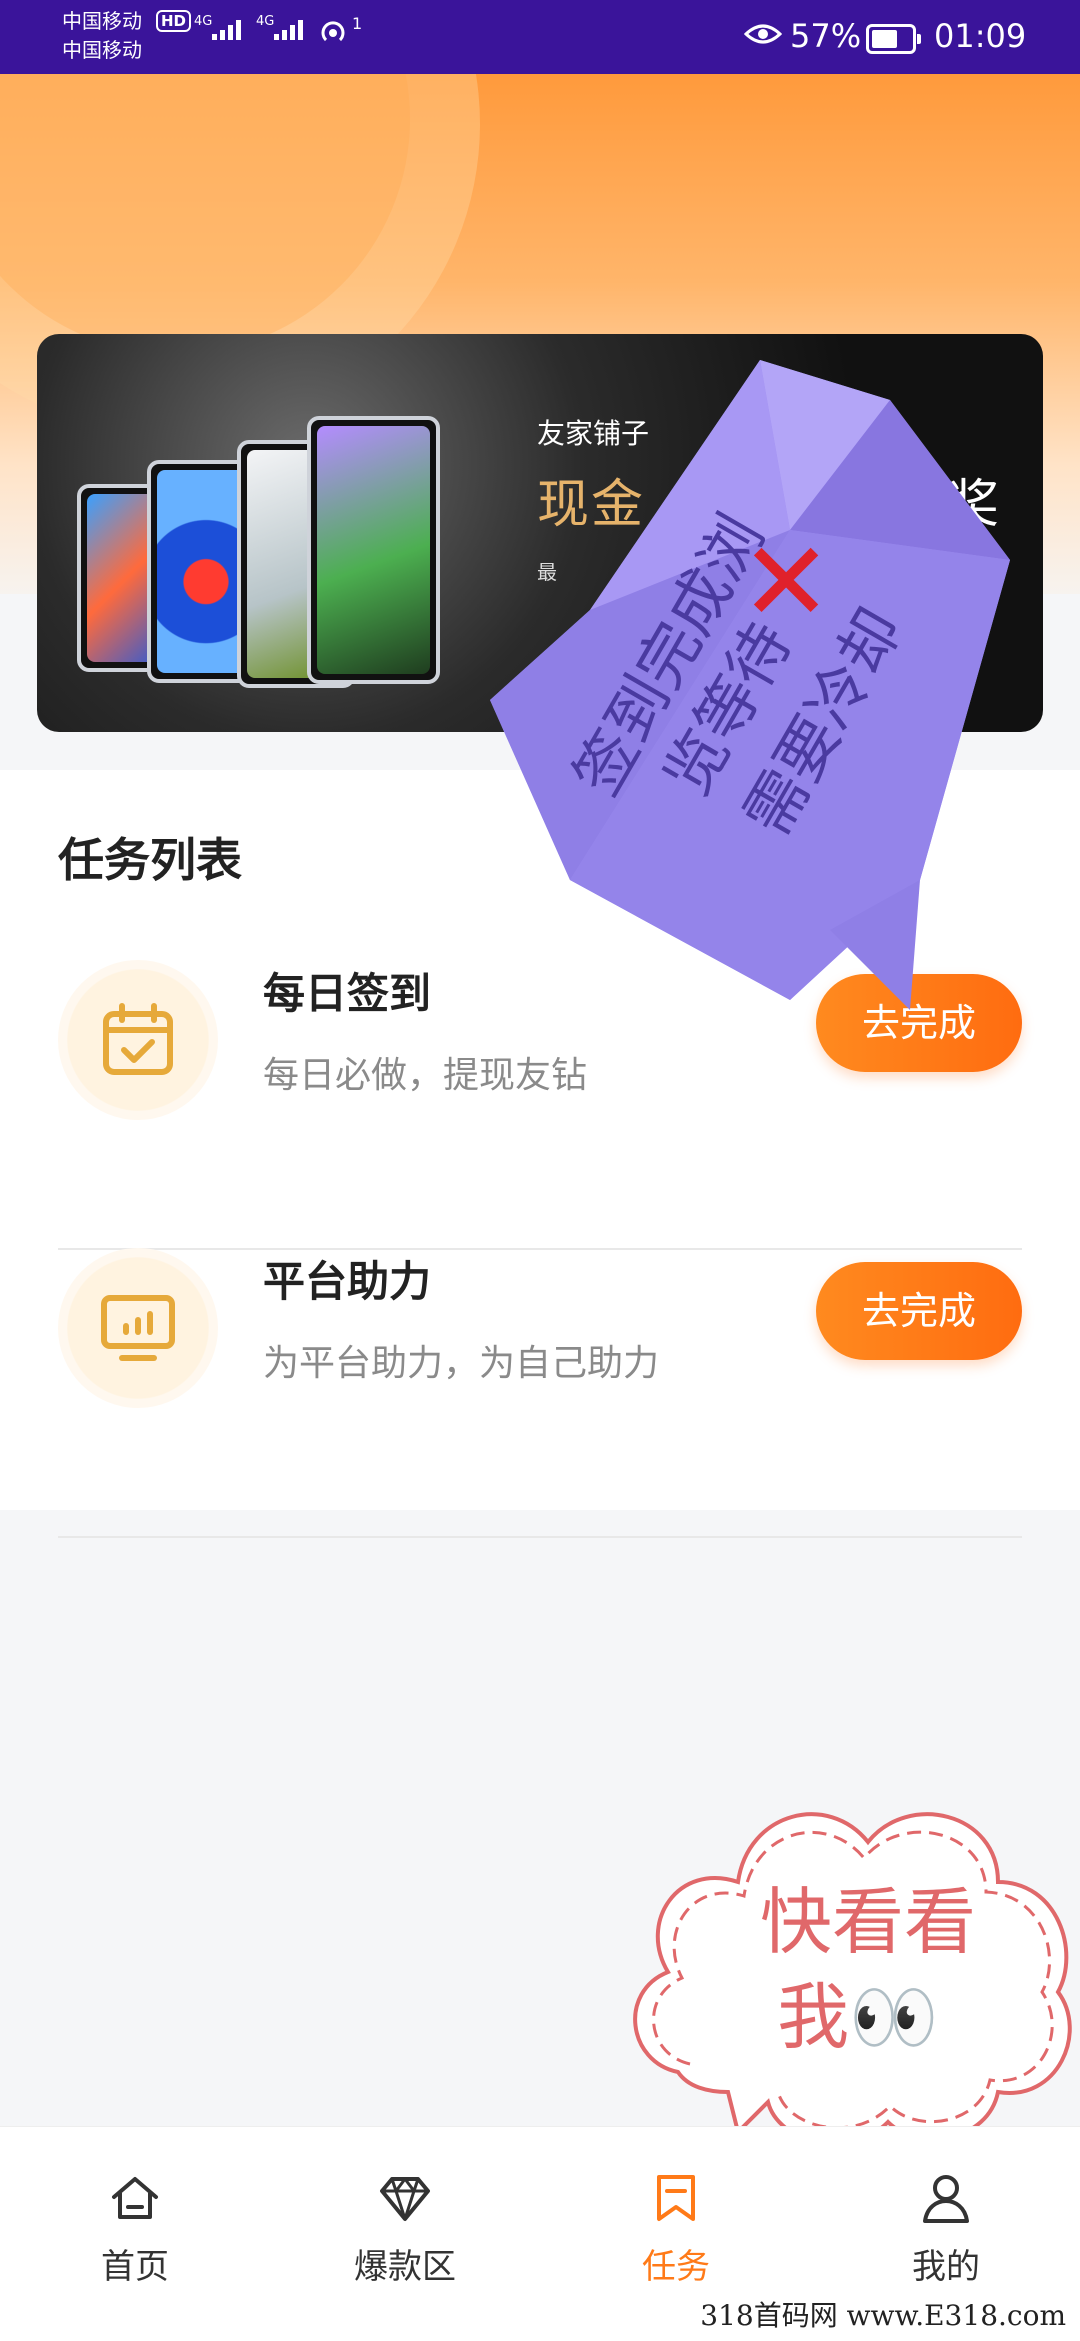  I want to click on eye-comfort-icon, so click(763, 34).